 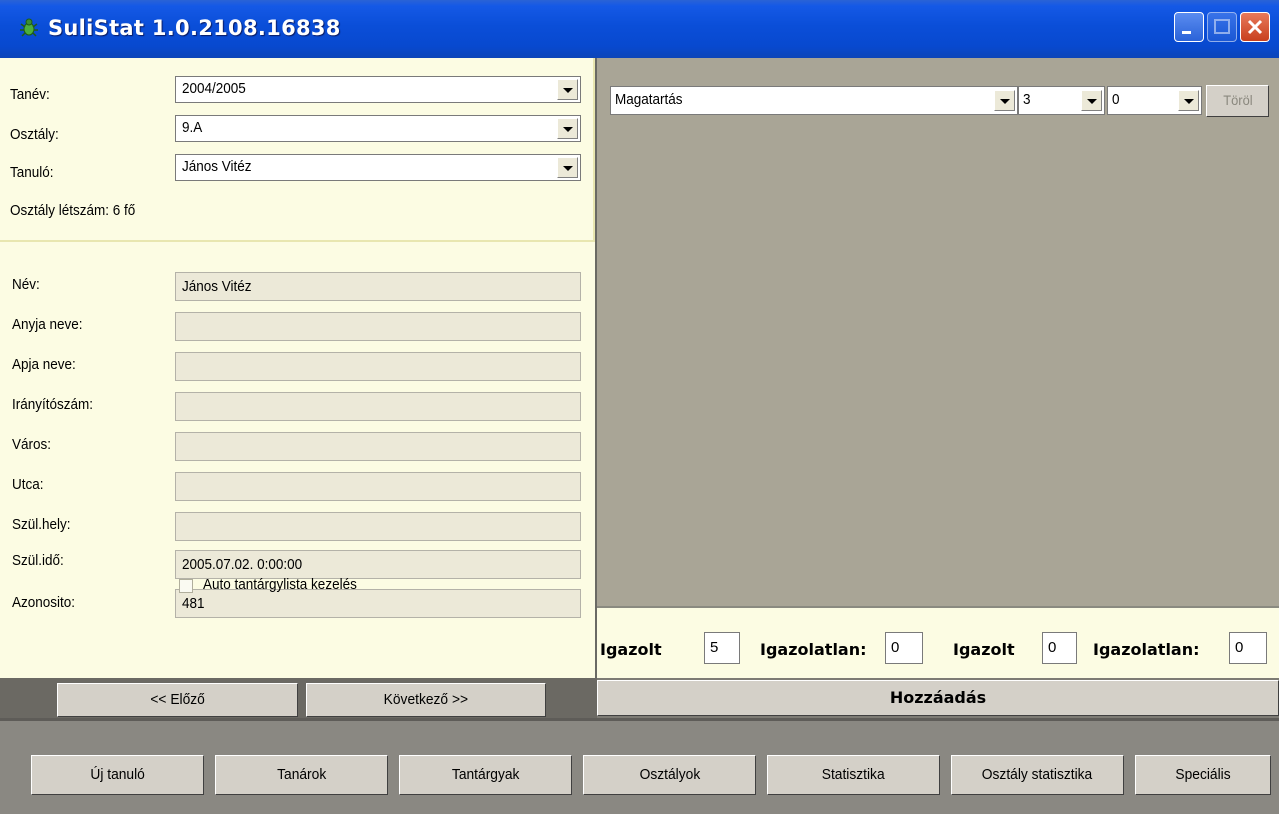 What do you see at coordinates (41, 524) in the screenshot?
I see `szulhely-label: Szül.hely:` at bounding box center [41, 524].